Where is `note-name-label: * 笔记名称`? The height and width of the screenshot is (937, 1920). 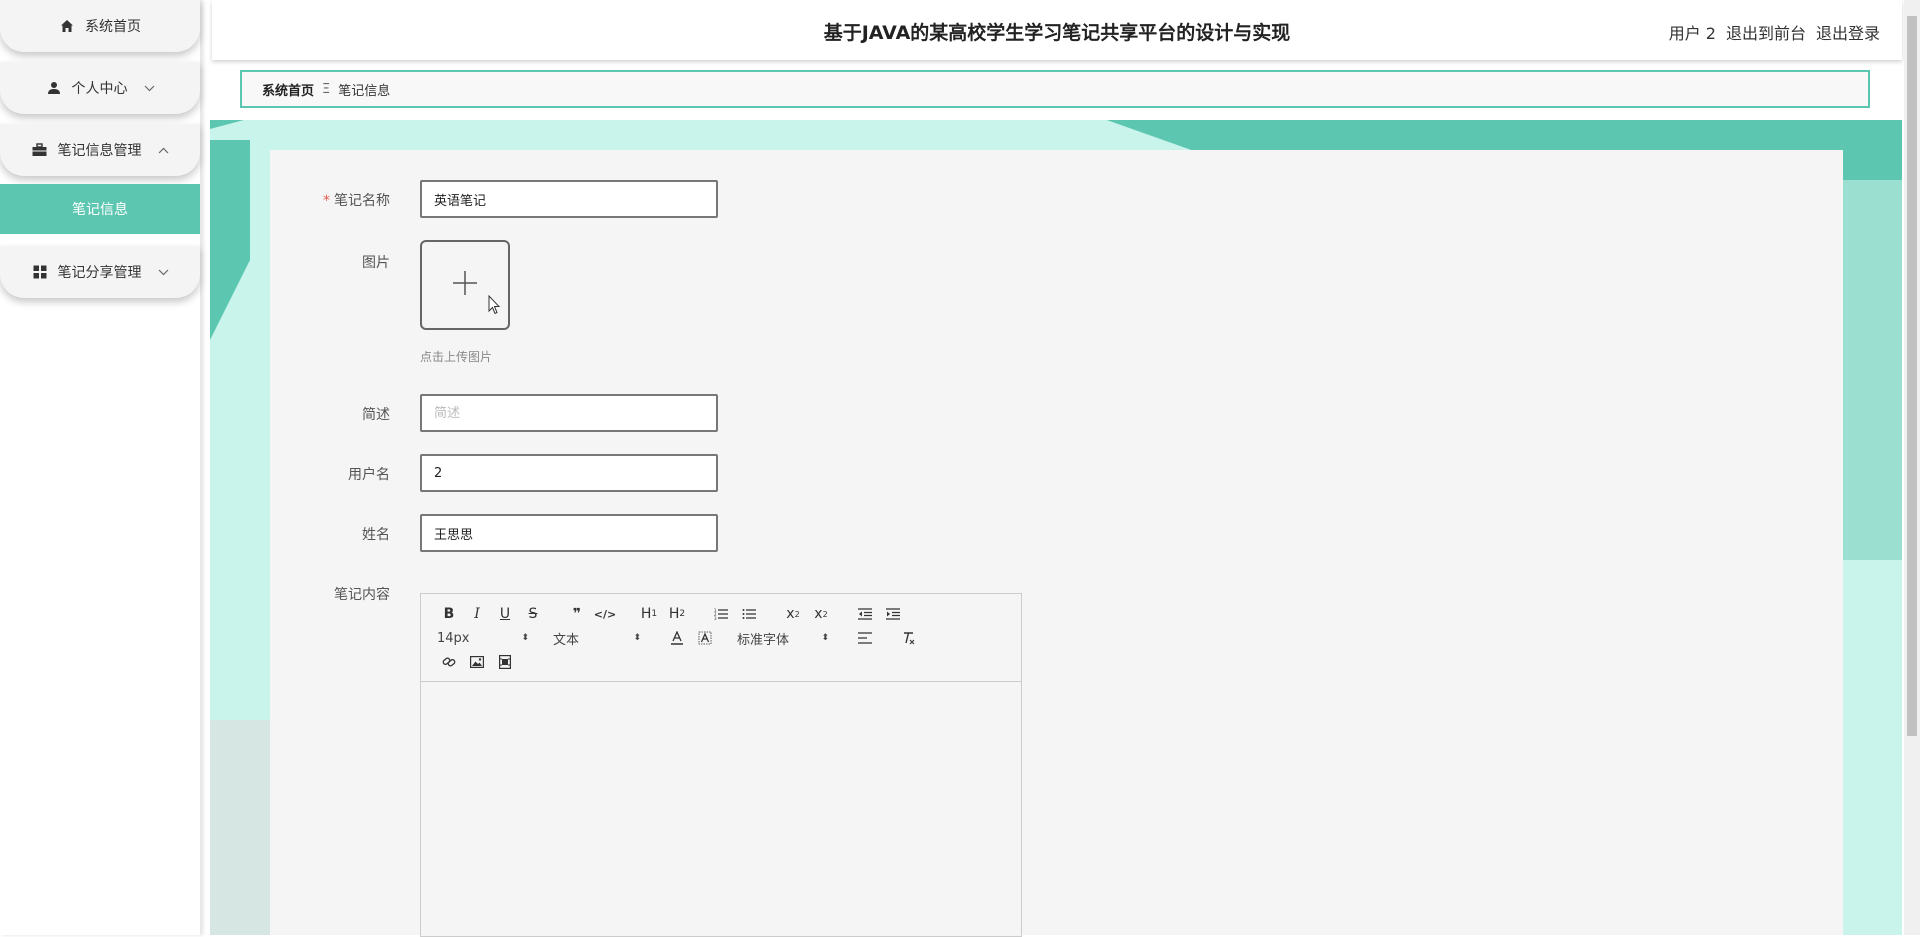 note-name-label: * 笔记名称 is located at coordinates (356, 201).